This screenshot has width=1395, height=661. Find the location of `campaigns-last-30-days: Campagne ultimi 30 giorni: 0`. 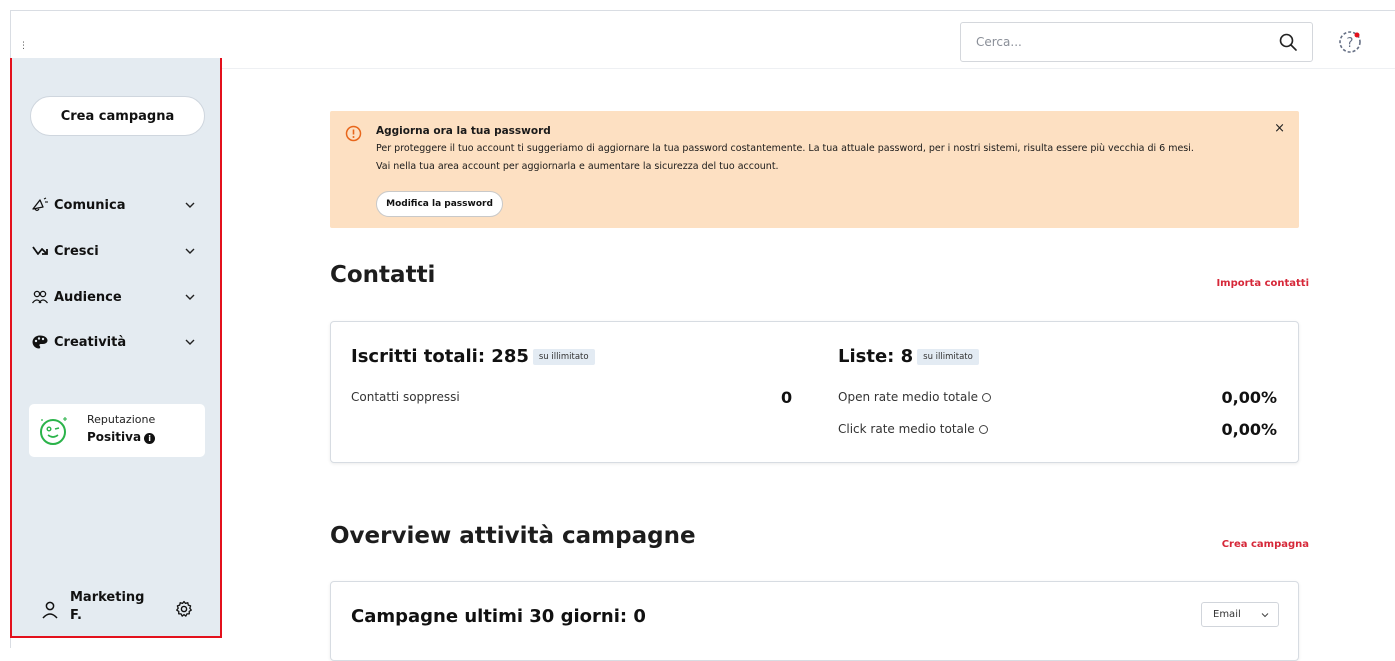

campaigns-last-30-days: Campagne ultimi 30 giorni: 0 is located at coordinates (498, 616).